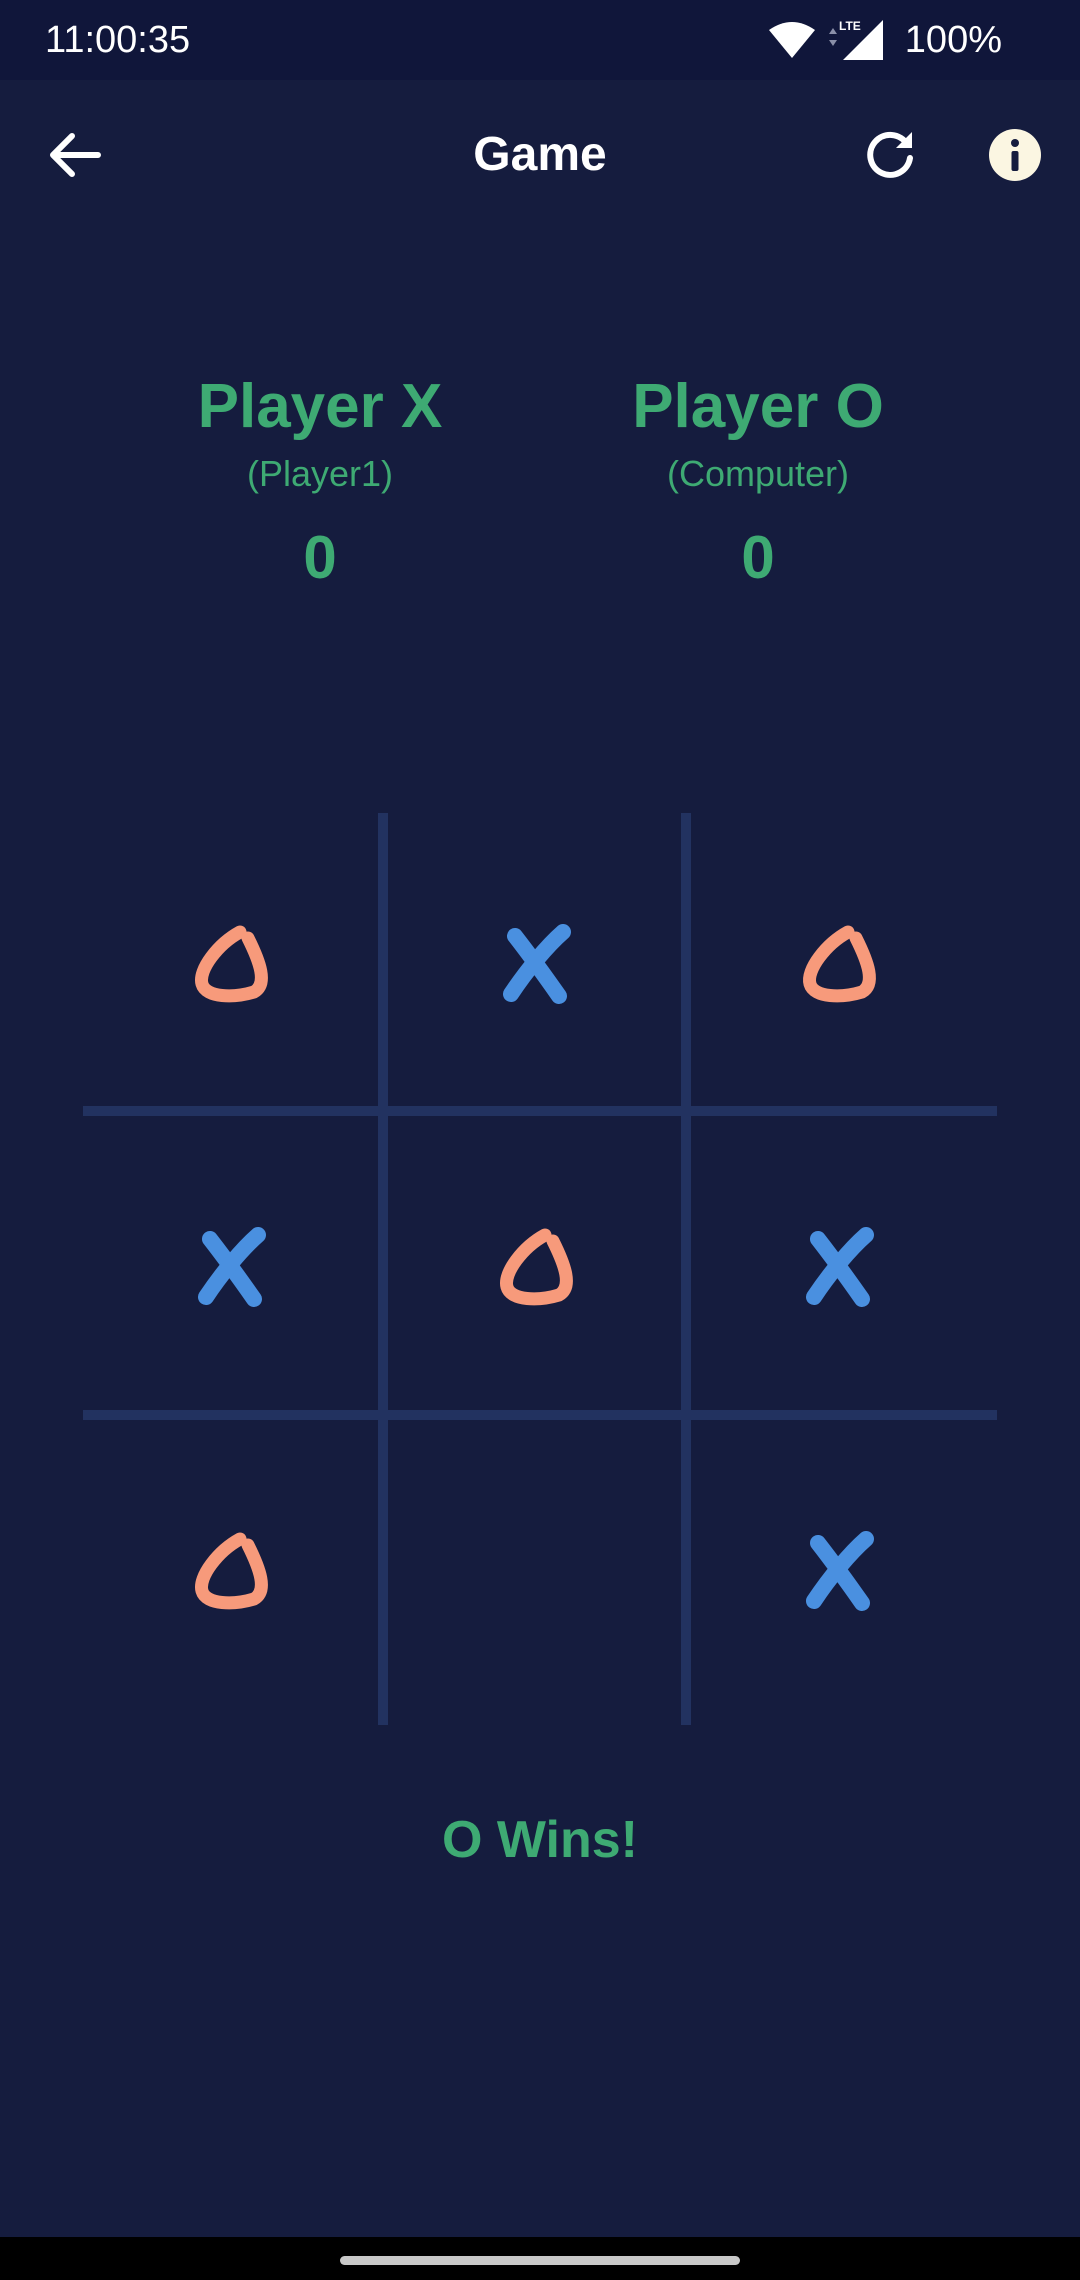 The height and width of the screenshot is (2280, 1080). What do you see at coordinates (540, 155) in the screenshot?
I see `app-bar: Game` at bounding box center [540, 155].